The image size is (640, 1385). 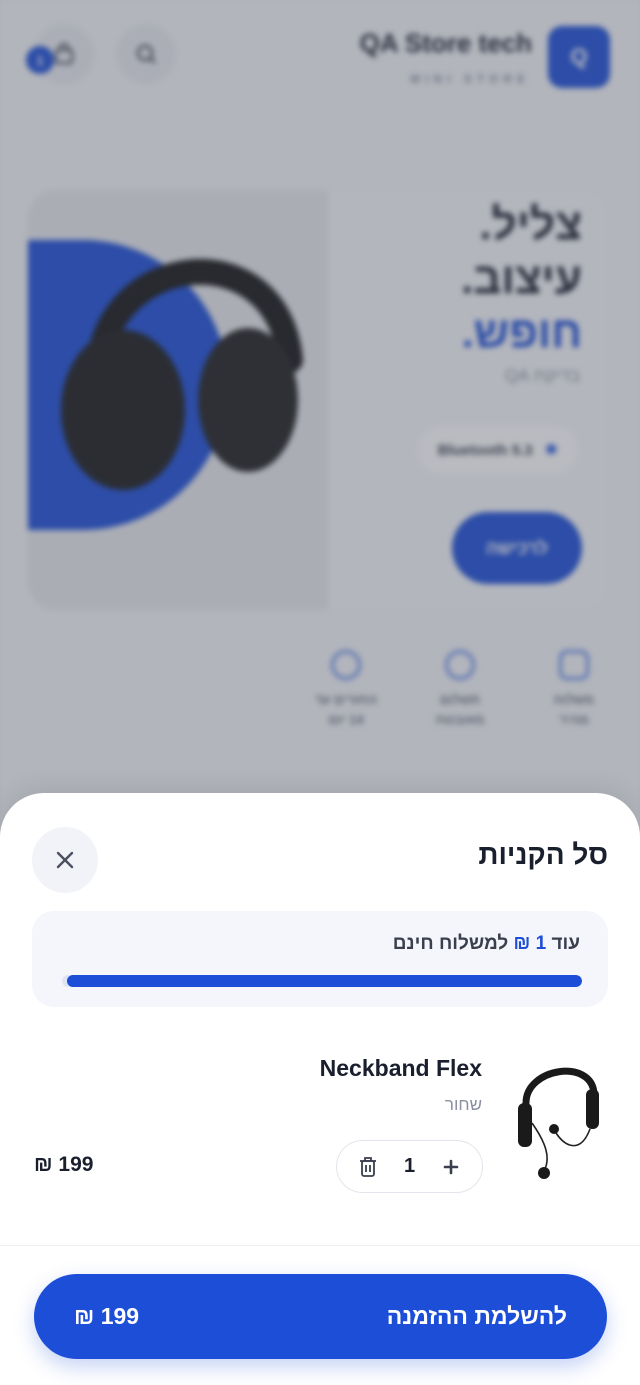 I want to click on remove-item-button, so click(x=368, y=1167).